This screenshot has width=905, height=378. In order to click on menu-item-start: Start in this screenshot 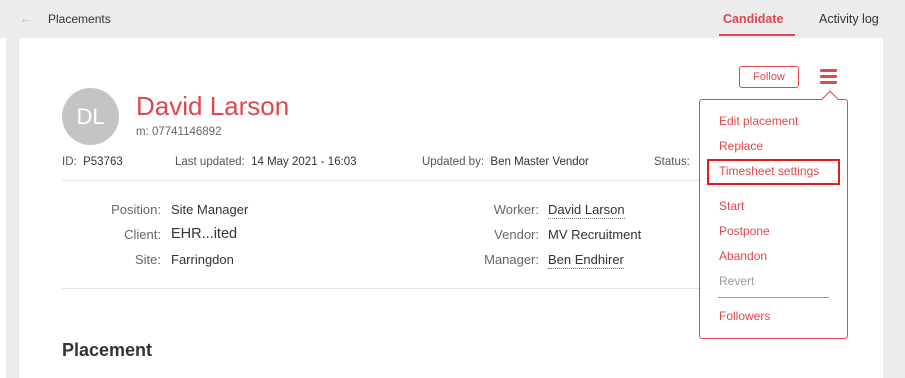, I will do `click(731, 206)`.